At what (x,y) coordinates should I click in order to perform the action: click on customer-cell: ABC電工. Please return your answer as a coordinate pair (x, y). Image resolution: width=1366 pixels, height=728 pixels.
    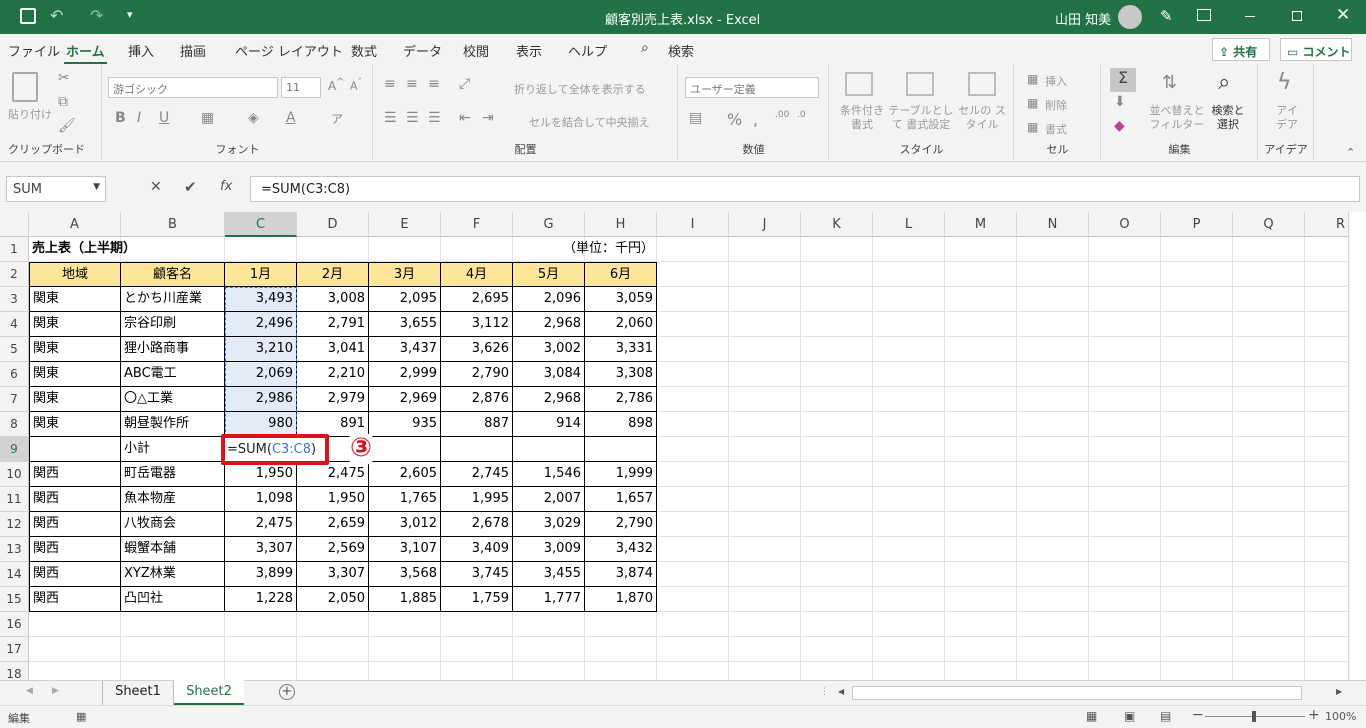
    Looking at the image, I should click on (173, 374).